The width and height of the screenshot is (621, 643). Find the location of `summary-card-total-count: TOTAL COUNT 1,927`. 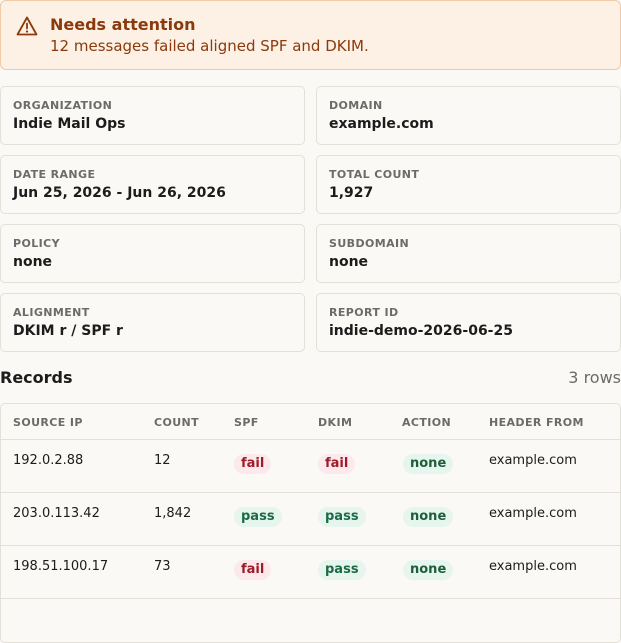

summary-card-total-count: TOTAL COUNT 1,927 is located at coordinates (468, 184).